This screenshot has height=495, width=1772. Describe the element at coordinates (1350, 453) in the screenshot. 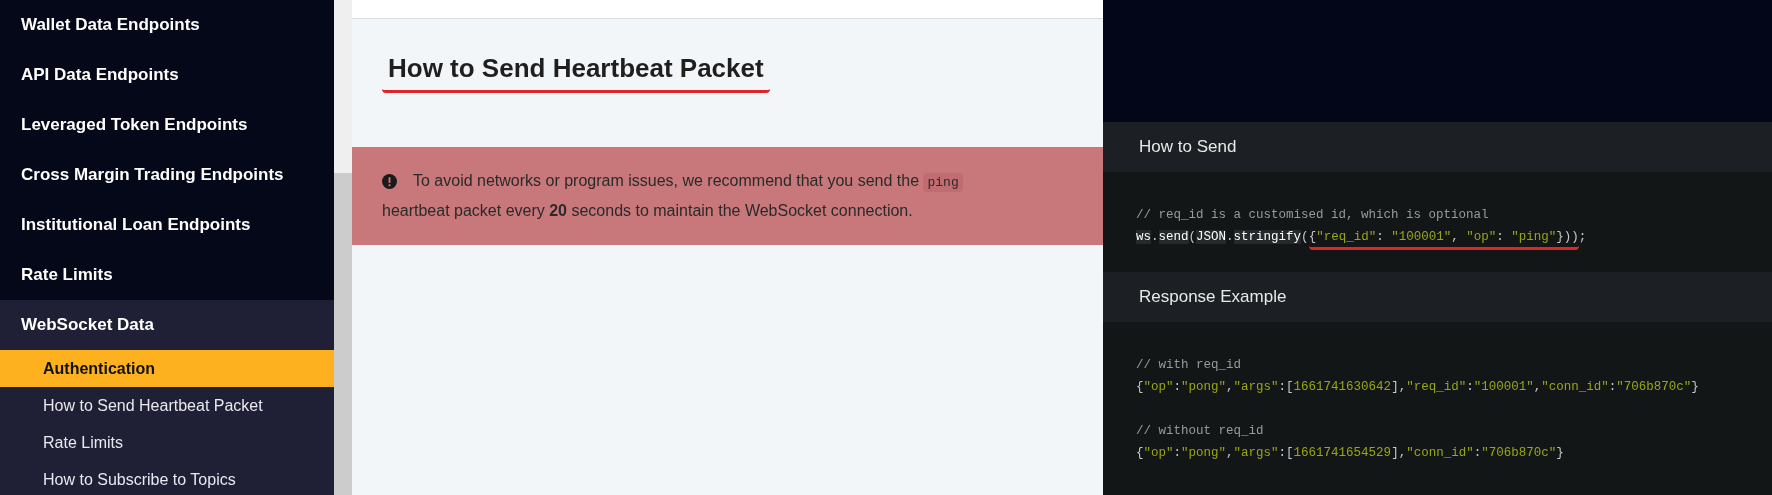

I see `code-line: {"op":"pong","args":[1661741654529],"conn_id":"706b870c"}` at that location.